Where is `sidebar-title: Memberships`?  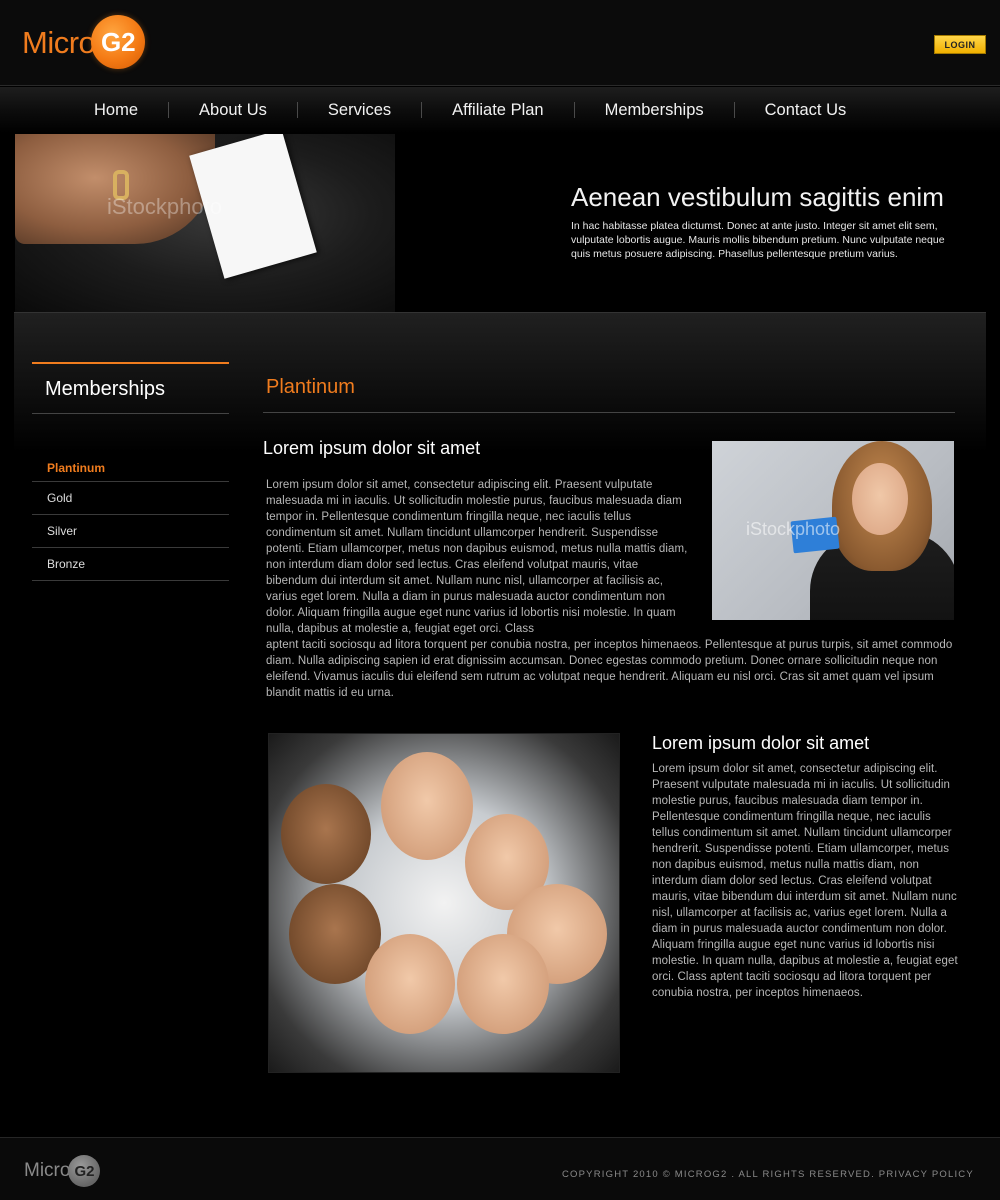
sidebar-title: Memberships is located at coordinates (130, 389).